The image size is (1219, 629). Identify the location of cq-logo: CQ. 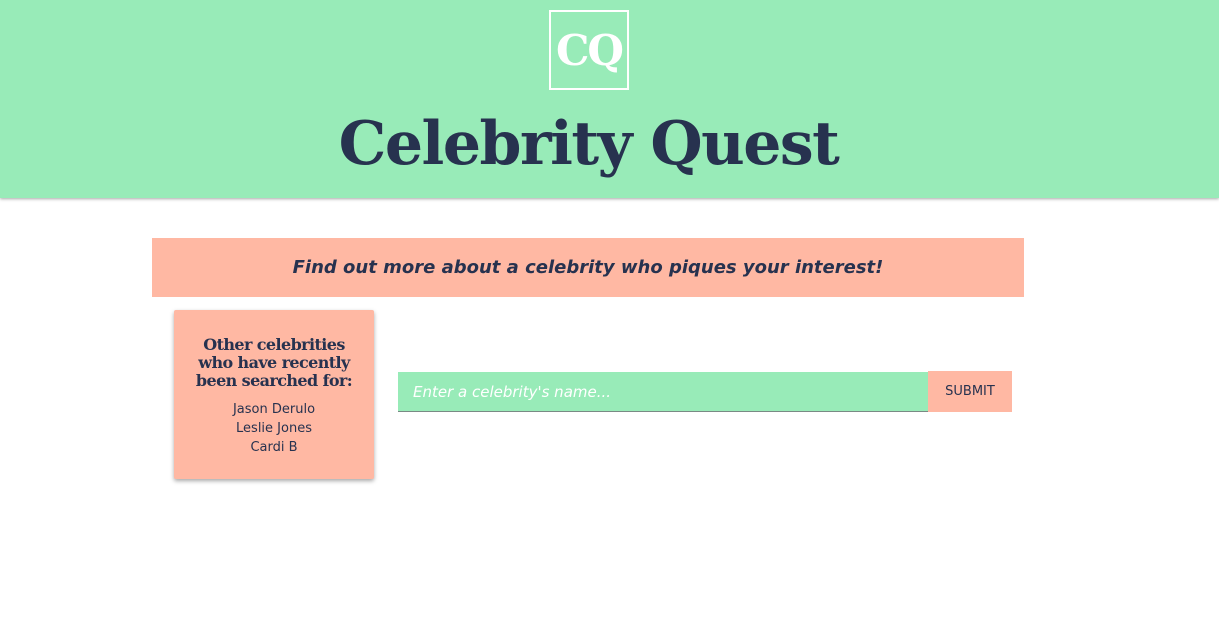
(589, 50).